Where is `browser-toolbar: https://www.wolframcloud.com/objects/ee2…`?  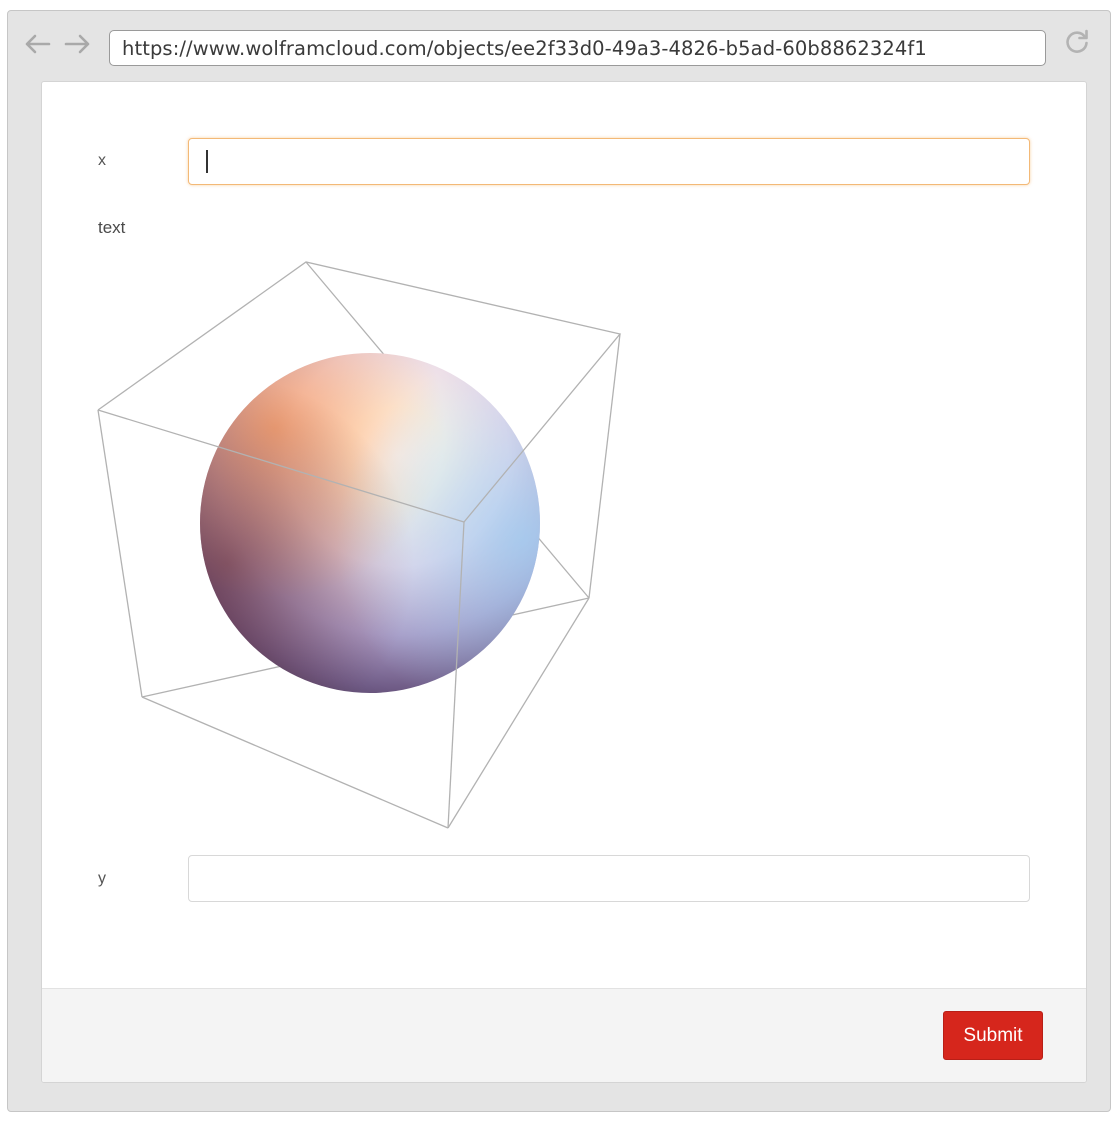
browser-toolbar: https://www.wolframcloud.com/objects/ee2… is located at coordinates (559, 45).